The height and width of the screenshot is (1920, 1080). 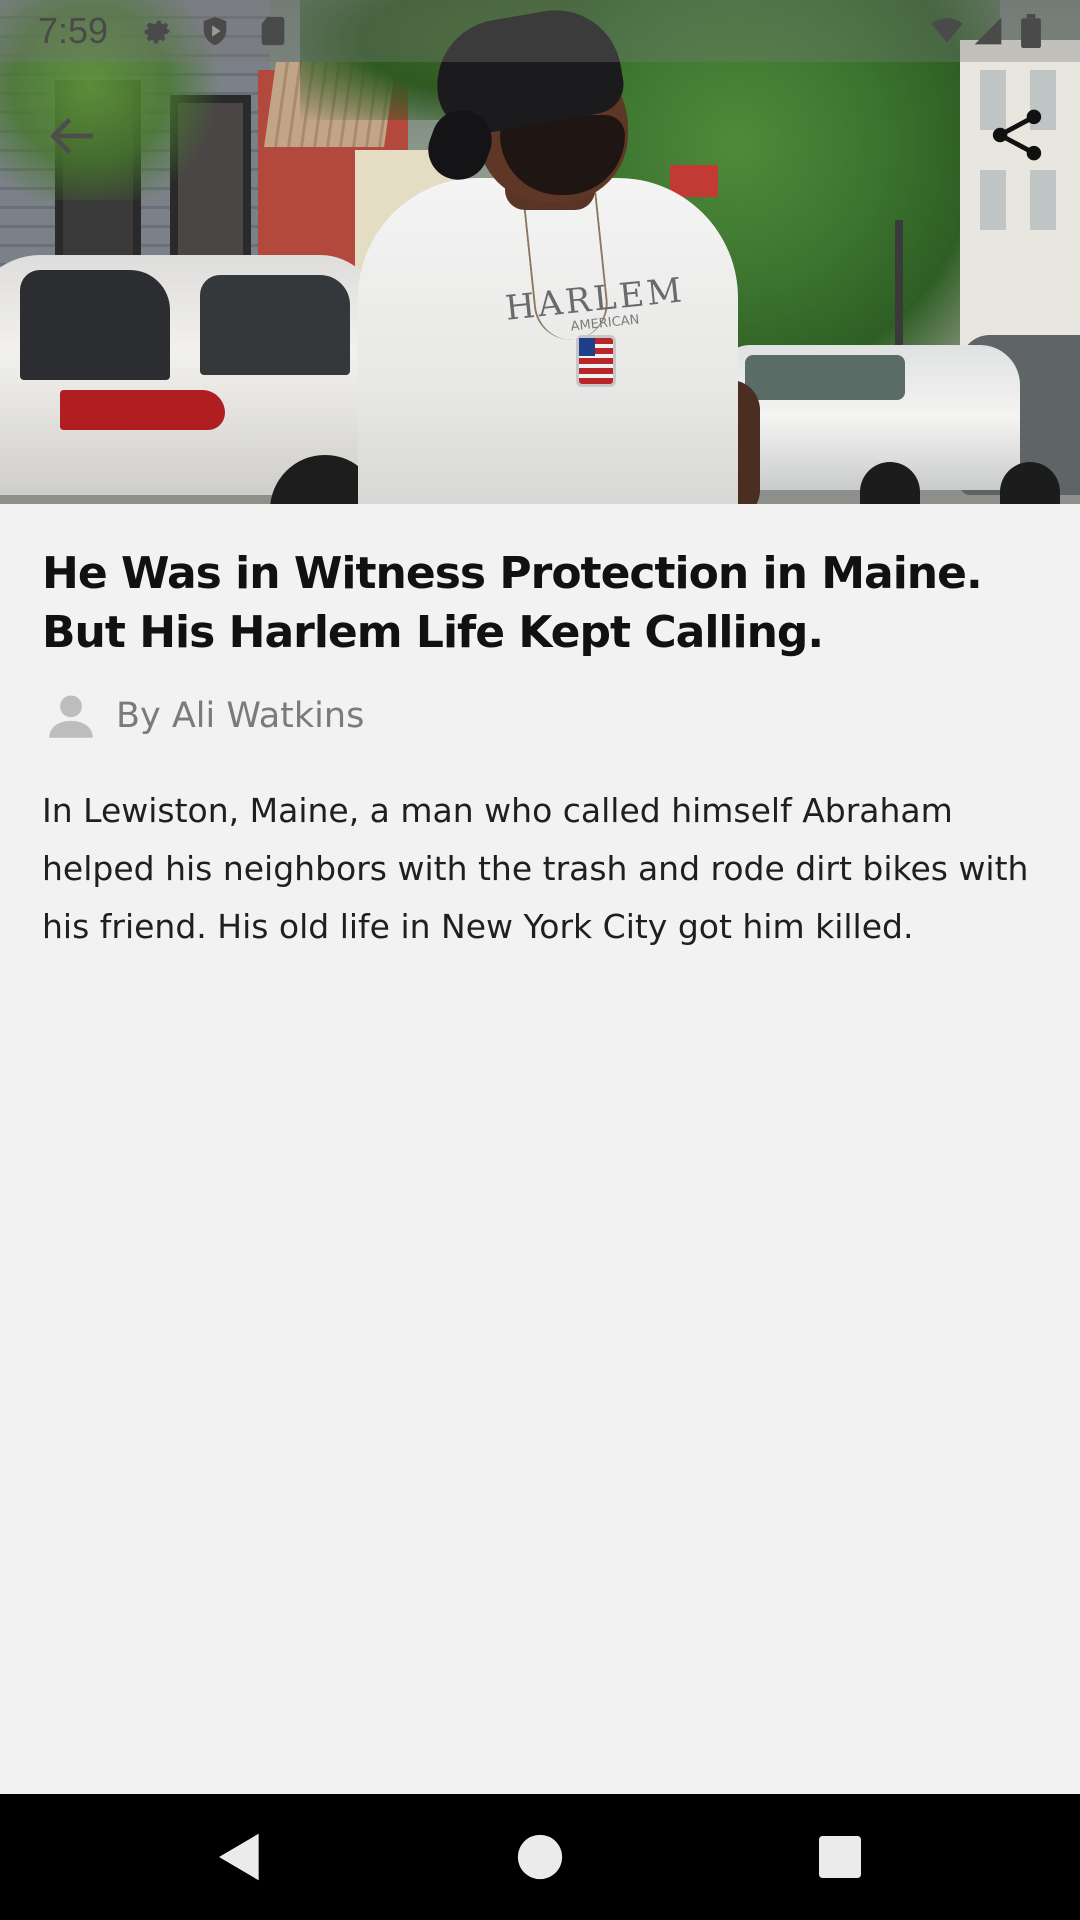 What do you see at coordinates (694, 181) in the screenshot?
I see `hero-street-sign` at bounding box center [694, 181].